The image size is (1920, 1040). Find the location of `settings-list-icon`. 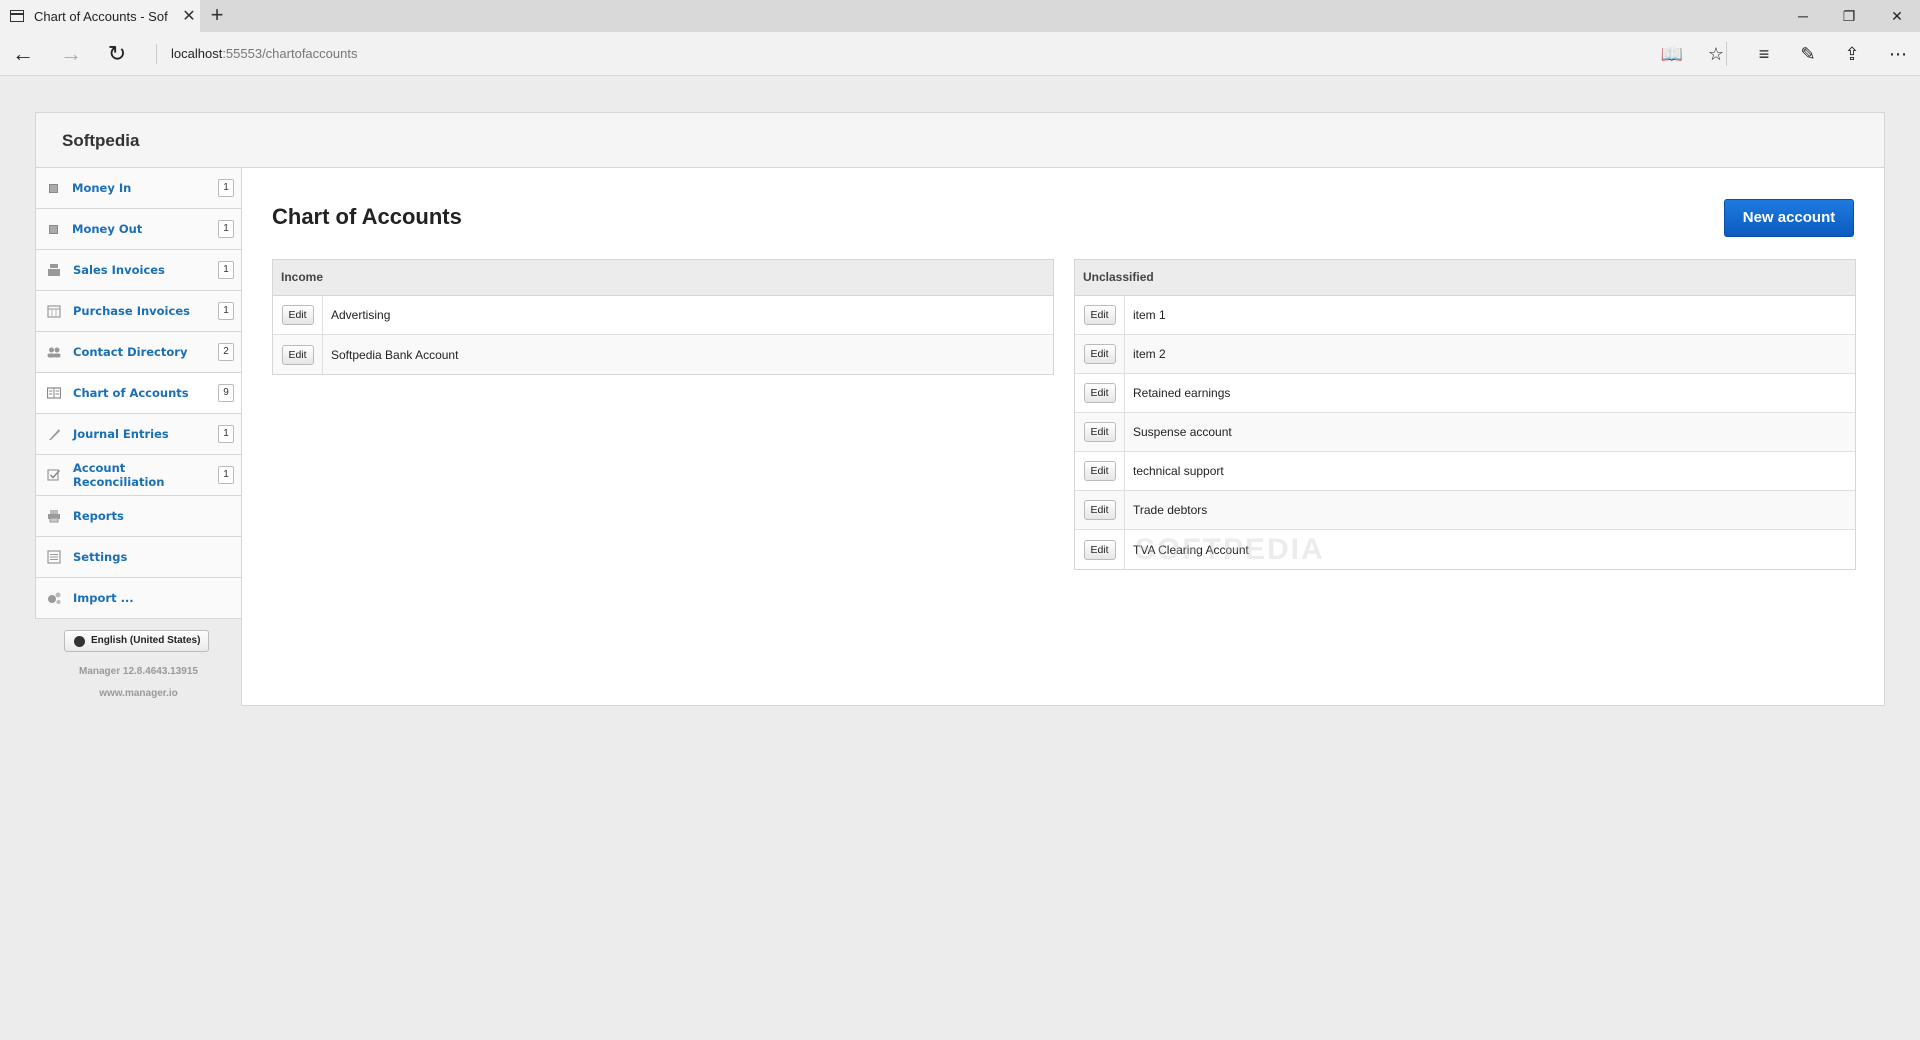

settings-list-icon is located at coordinates (54, 557).